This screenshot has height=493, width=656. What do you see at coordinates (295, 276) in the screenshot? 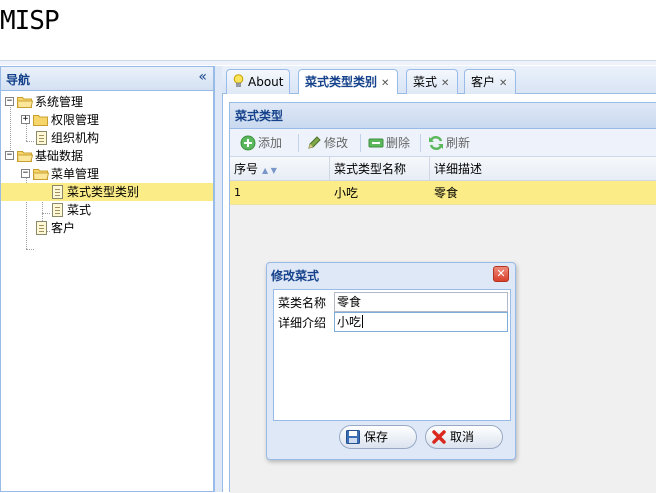
I see `dialog-title: 修改菜式` at bounding box center [295, 276].